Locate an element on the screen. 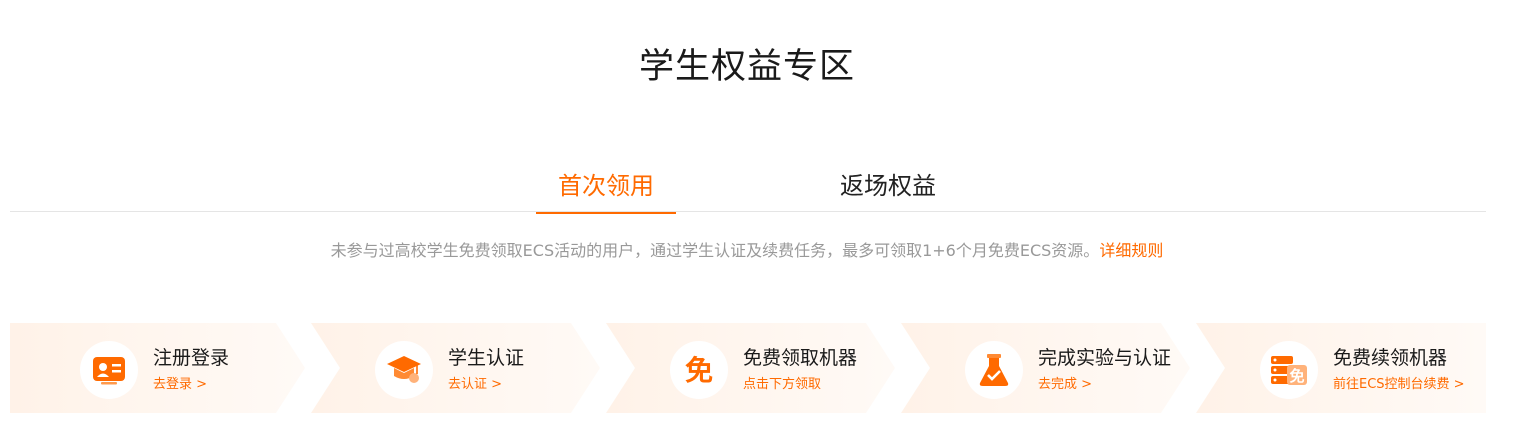 Image resolution: width=1526 pixels, height=441 pixels. step-link: 去登录 > is located at coordinates (180, 382).